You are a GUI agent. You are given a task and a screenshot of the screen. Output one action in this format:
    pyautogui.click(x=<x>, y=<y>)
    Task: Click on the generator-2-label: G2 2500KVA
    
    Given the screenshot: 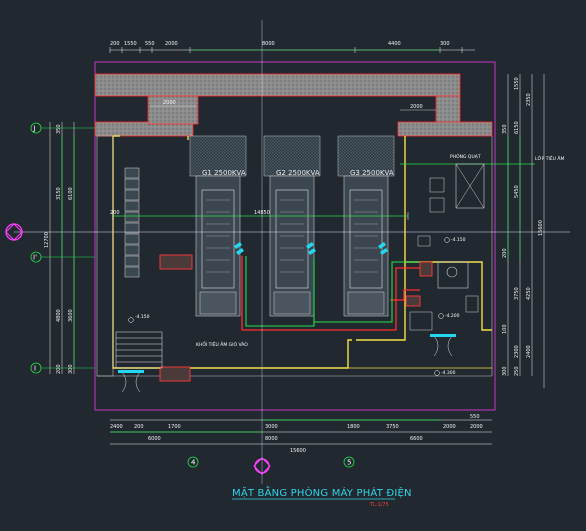 What is the action you would take?
    pyautogui.click(x=298, y=173)
    